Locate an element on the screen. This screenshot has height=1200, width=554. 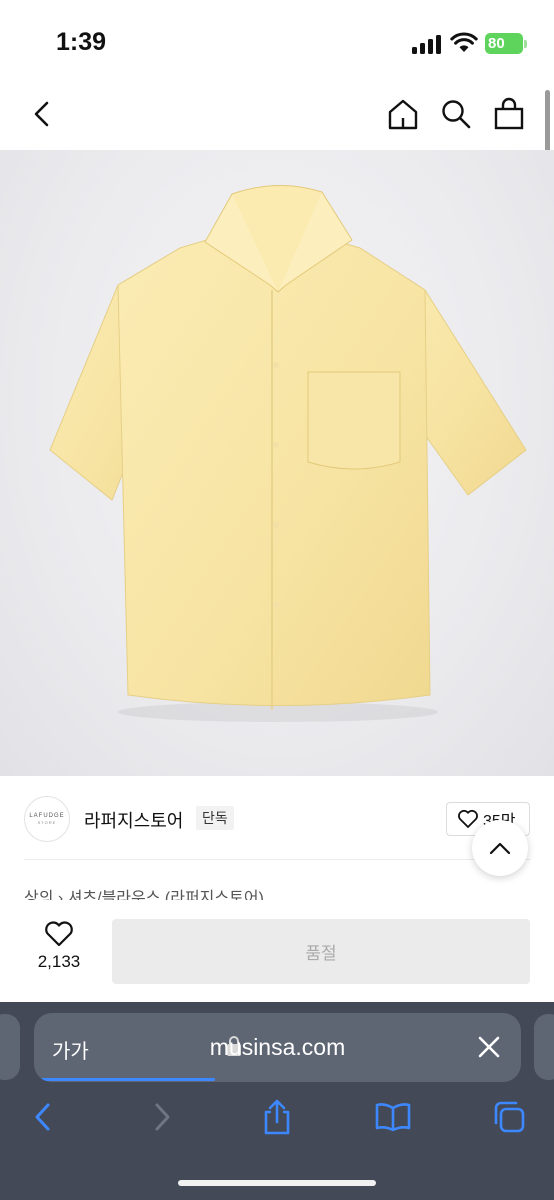
cart-button is located at coordinates (509, 114).